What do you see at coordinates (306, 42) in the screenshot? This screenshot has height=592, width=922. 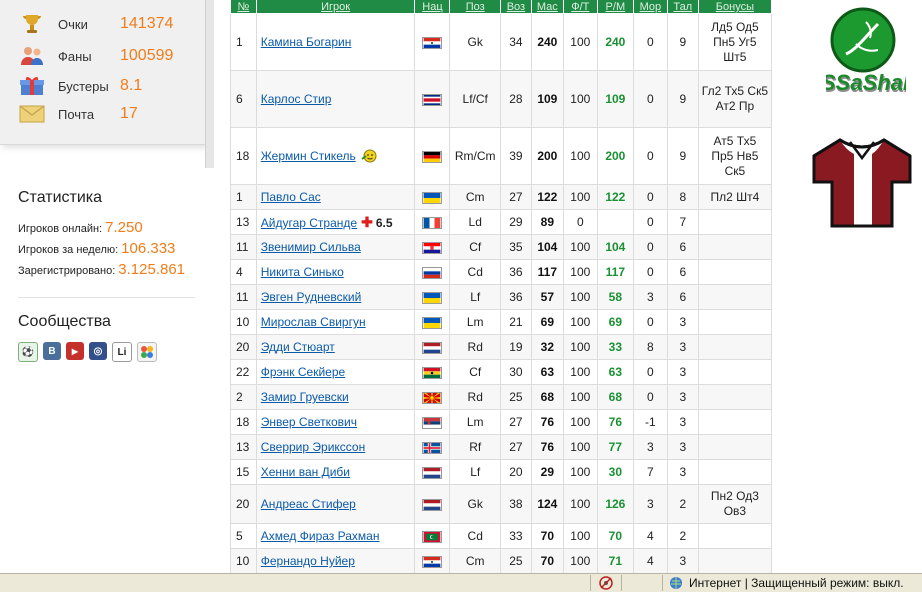 I see `player-link: Камина Богарин` at bounding box center [306, 42].